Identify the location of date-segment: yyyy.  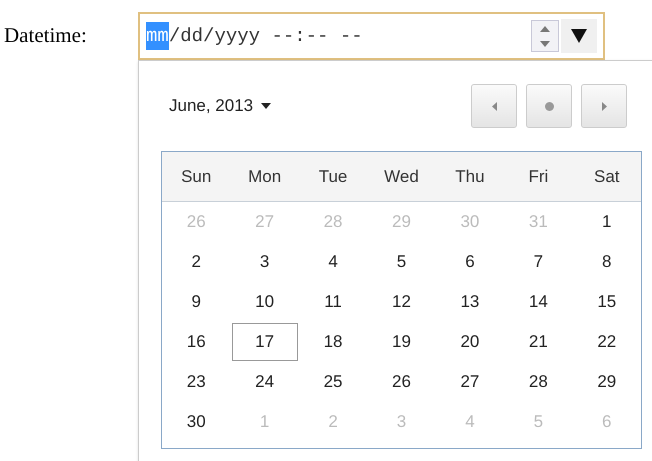
(237, 36).